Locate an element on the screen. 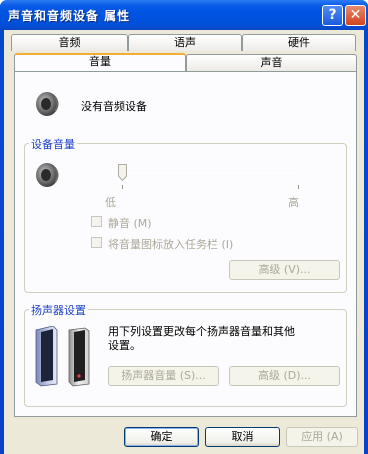 This screenshot has width=368, height=454. mute-checkbox is located at coordinates (96, 221).